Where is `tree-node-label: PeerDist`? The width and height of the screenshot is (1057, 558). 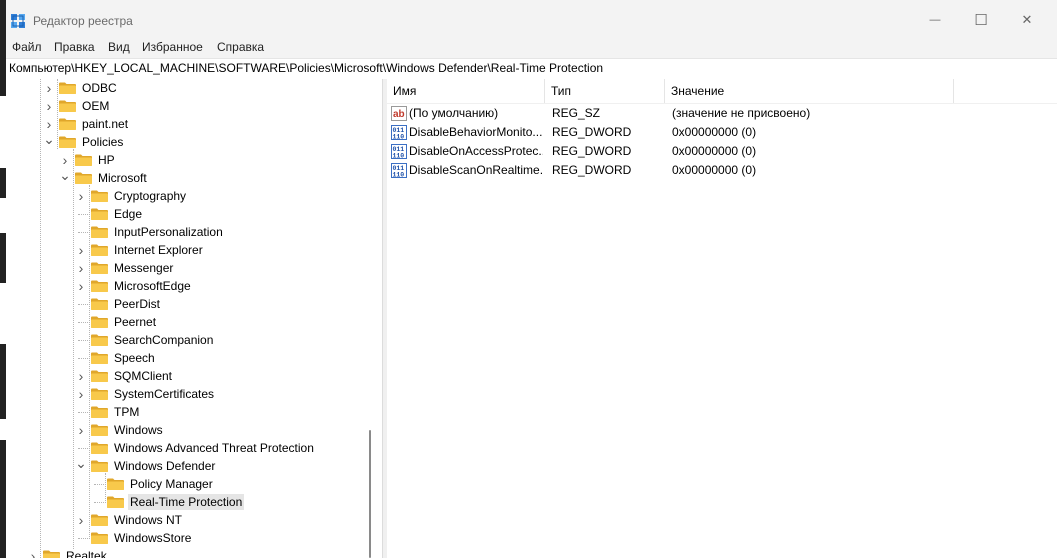 tree-node-label: PeerDist is located at coordinates (137, 304).